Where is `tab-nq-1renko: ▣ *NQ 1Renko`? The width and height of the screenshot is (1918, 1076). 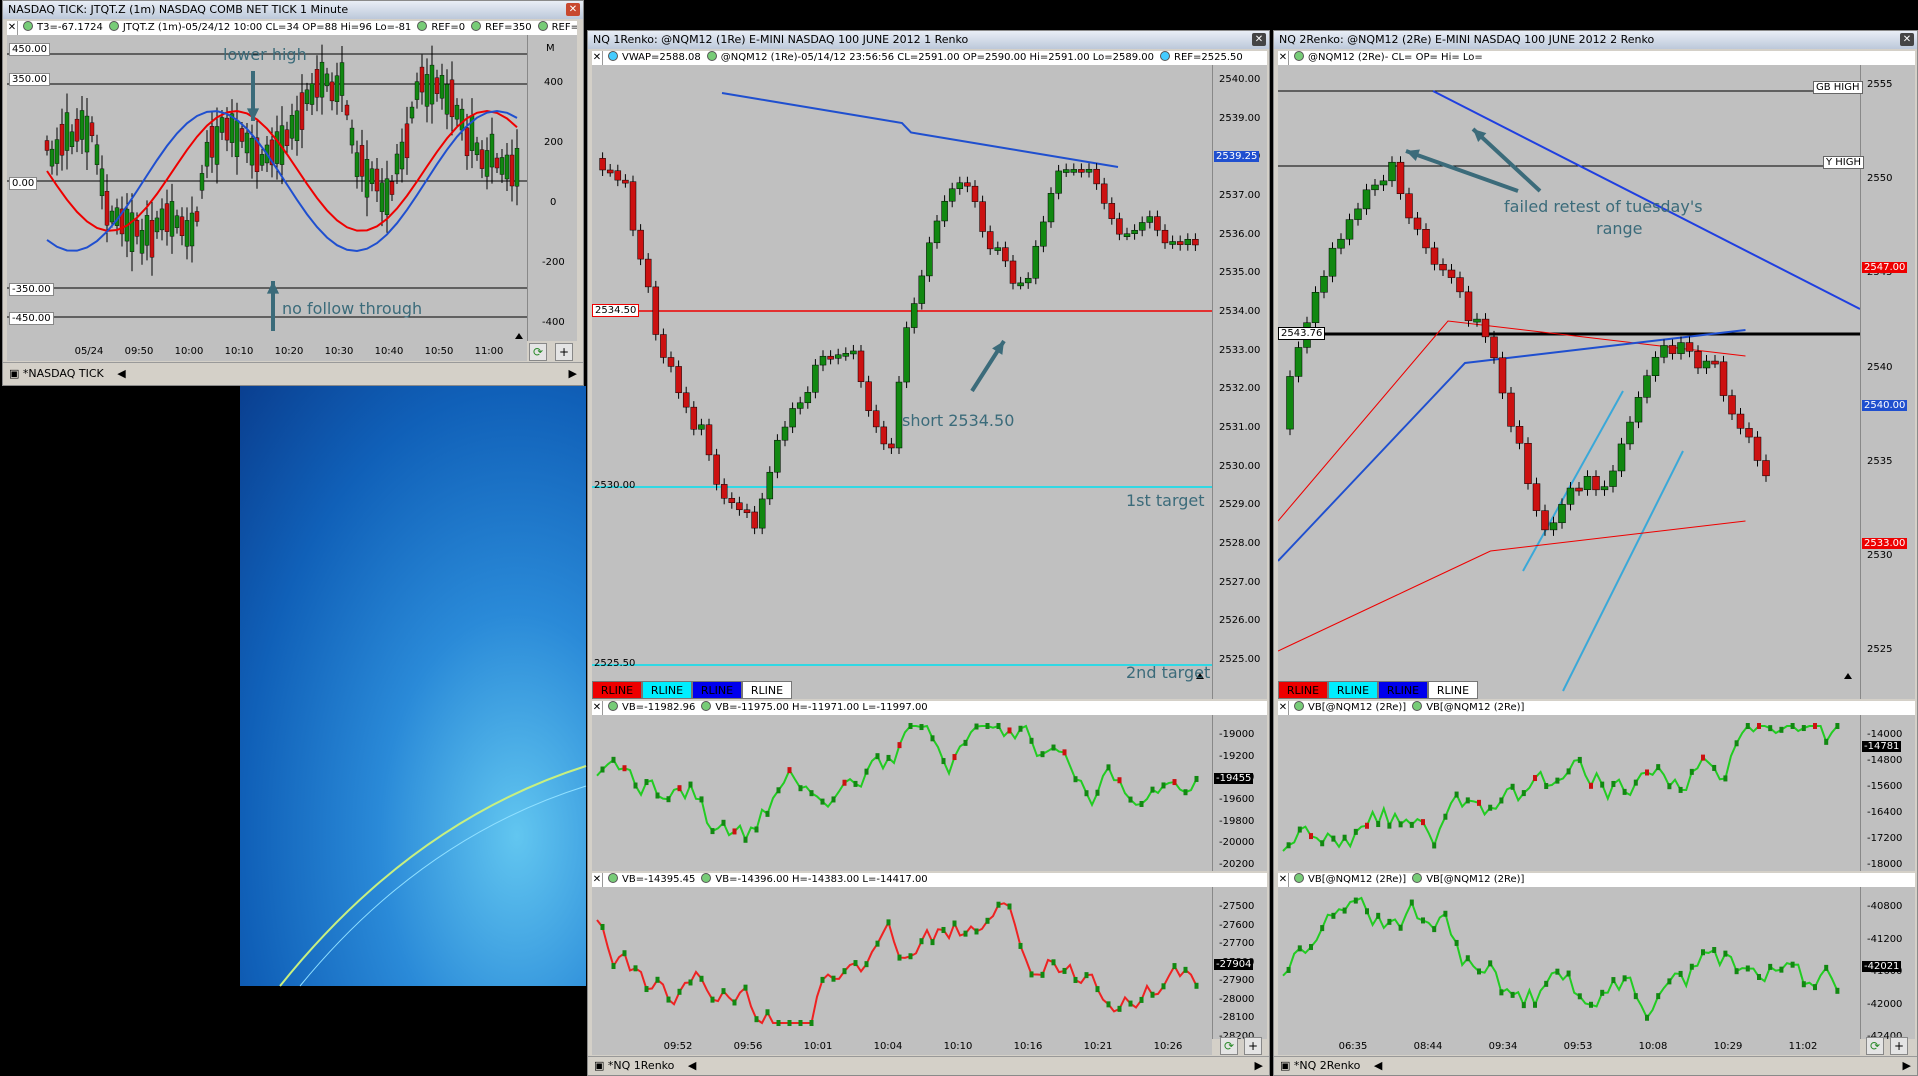
tab-nq-1renko: ▣ *NQ 1Renko is located at coordinates (634, 1065).